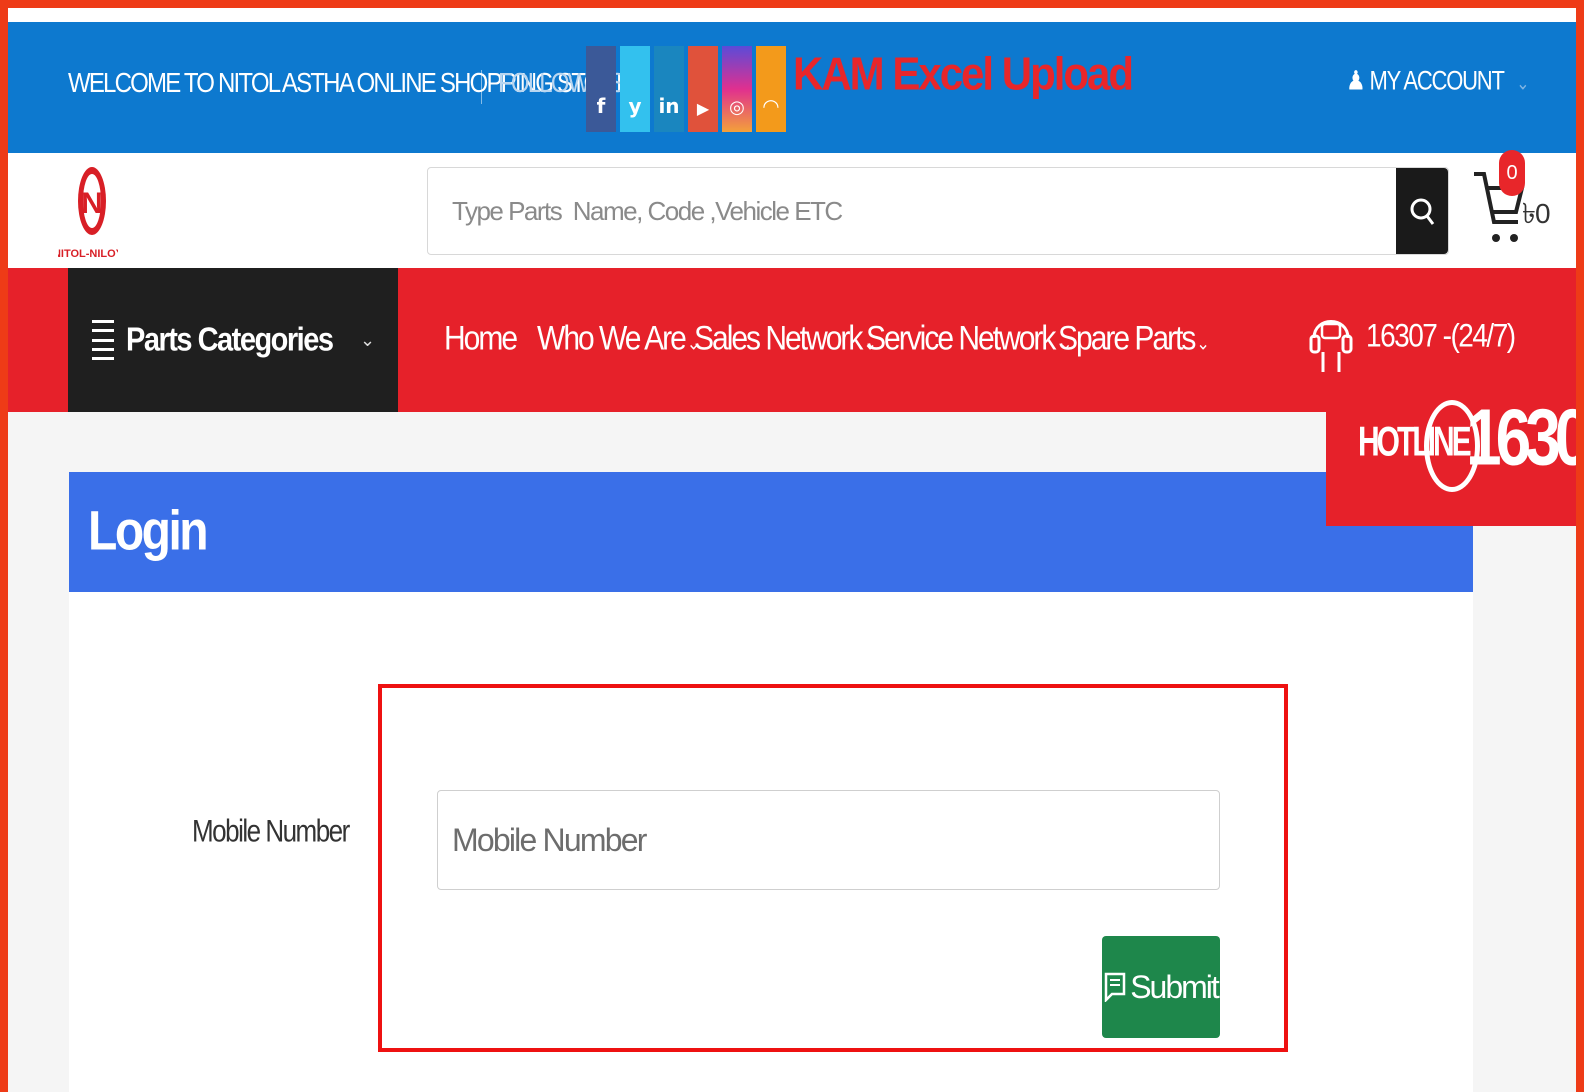  What do you see at coordinates (1525, 437) in the screenshot?
I see `hotline-banner-number: 16307` at bounding box center [1525, 437].